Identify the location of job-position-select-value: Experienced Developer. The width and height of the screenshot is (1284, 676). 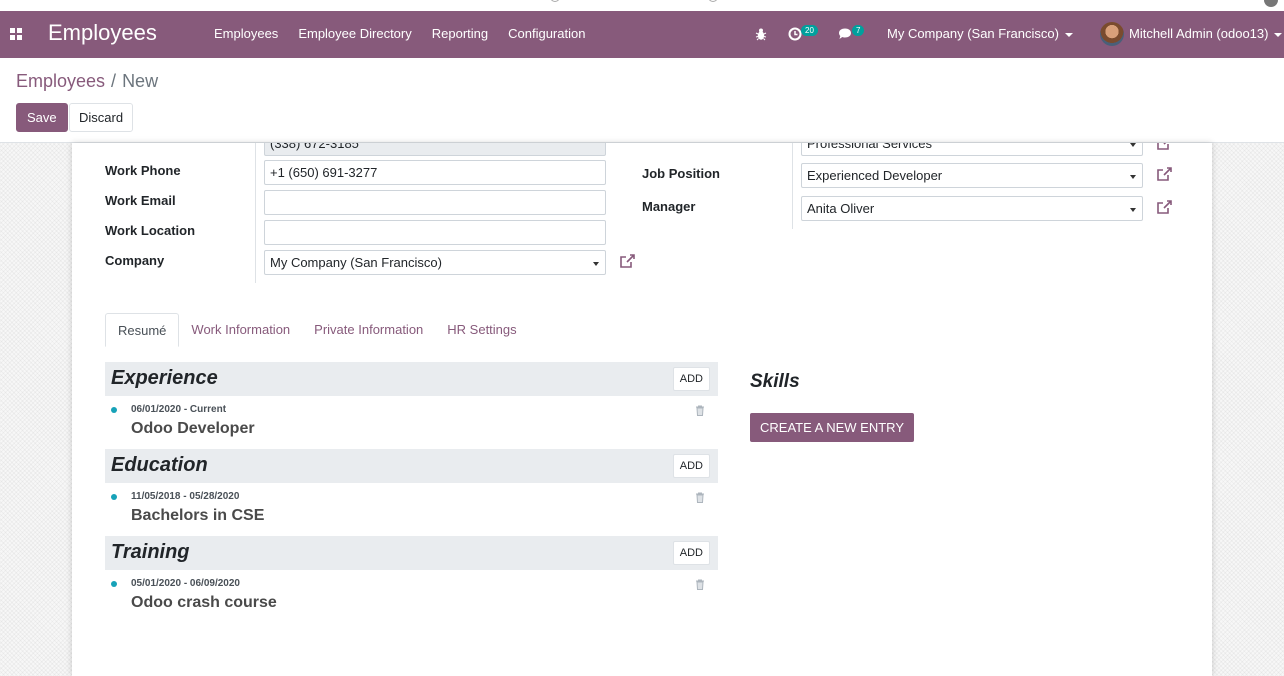
(875, 175).